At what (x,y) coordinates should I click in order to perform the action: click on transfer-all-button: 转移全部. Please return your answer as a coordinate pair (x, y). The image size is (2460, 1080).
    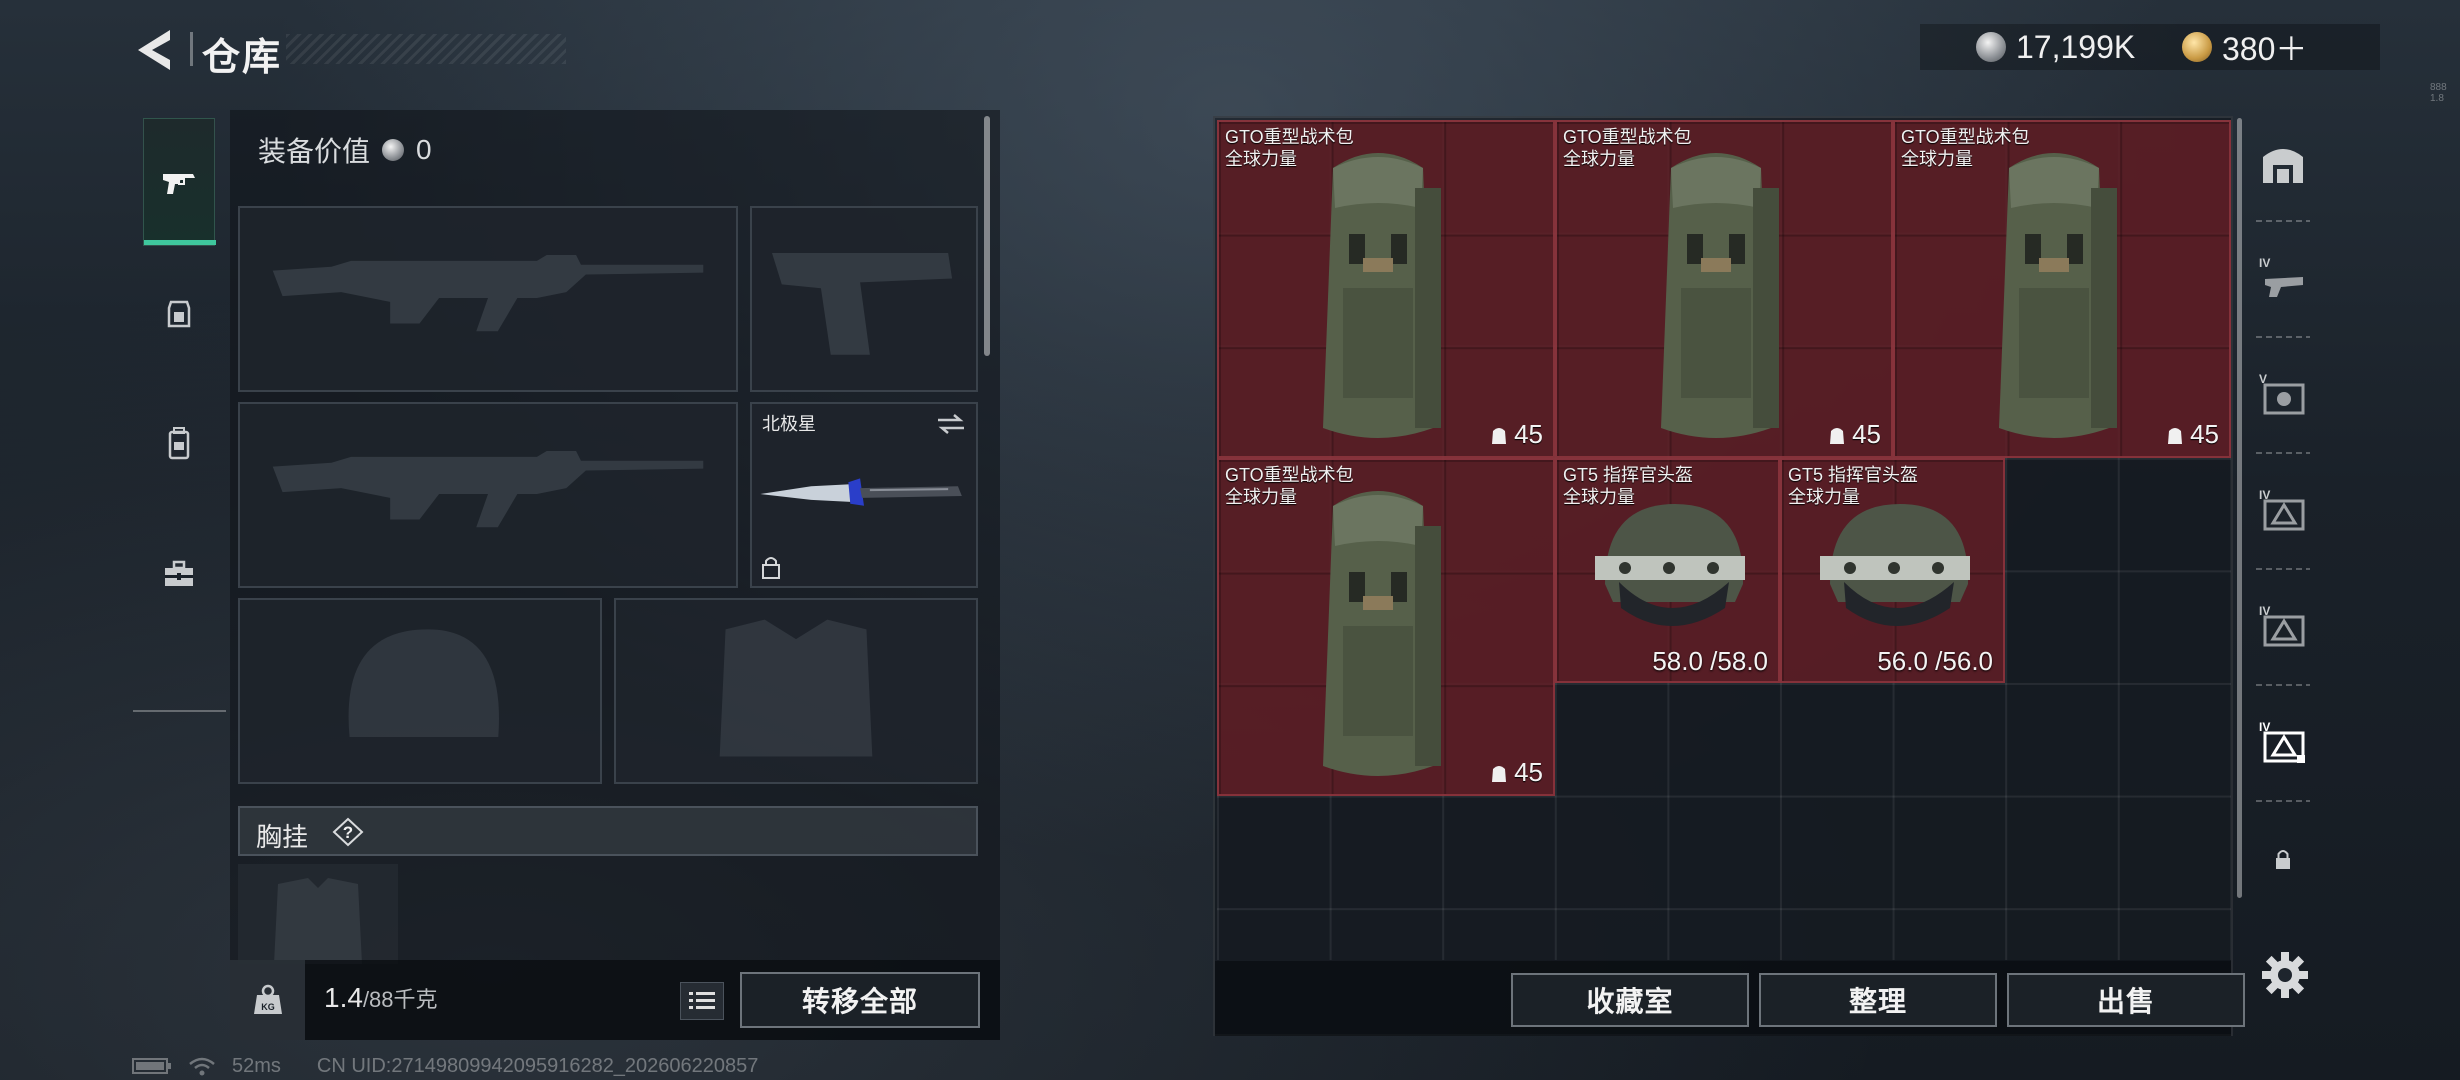
    Looking at the image, I should click on (860, 1000).